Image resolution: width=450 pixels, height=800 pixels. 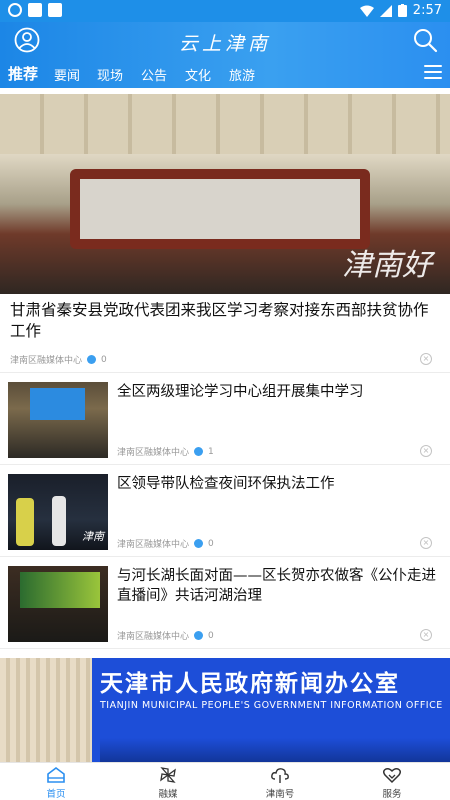 I want to click on tabbar-service: 服务, so click(x=392, y=783).